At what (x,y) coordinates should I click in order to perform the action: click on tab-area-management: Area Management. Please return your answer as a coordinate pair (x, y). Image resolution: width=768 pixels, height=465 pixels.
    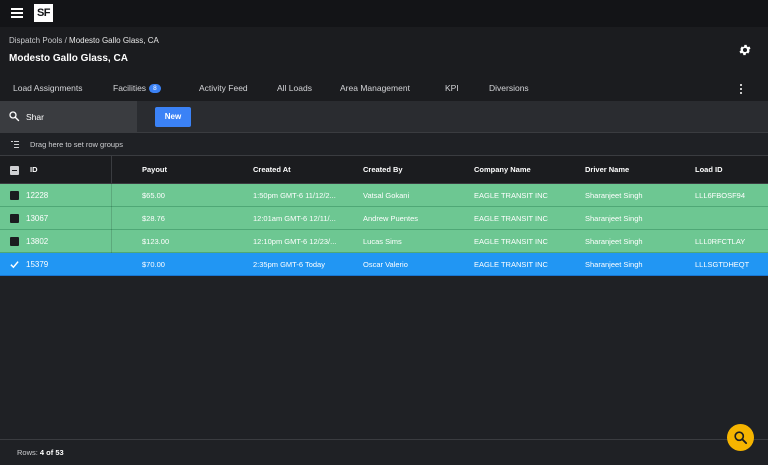
    Looking at the image, I should click on (375, 88).